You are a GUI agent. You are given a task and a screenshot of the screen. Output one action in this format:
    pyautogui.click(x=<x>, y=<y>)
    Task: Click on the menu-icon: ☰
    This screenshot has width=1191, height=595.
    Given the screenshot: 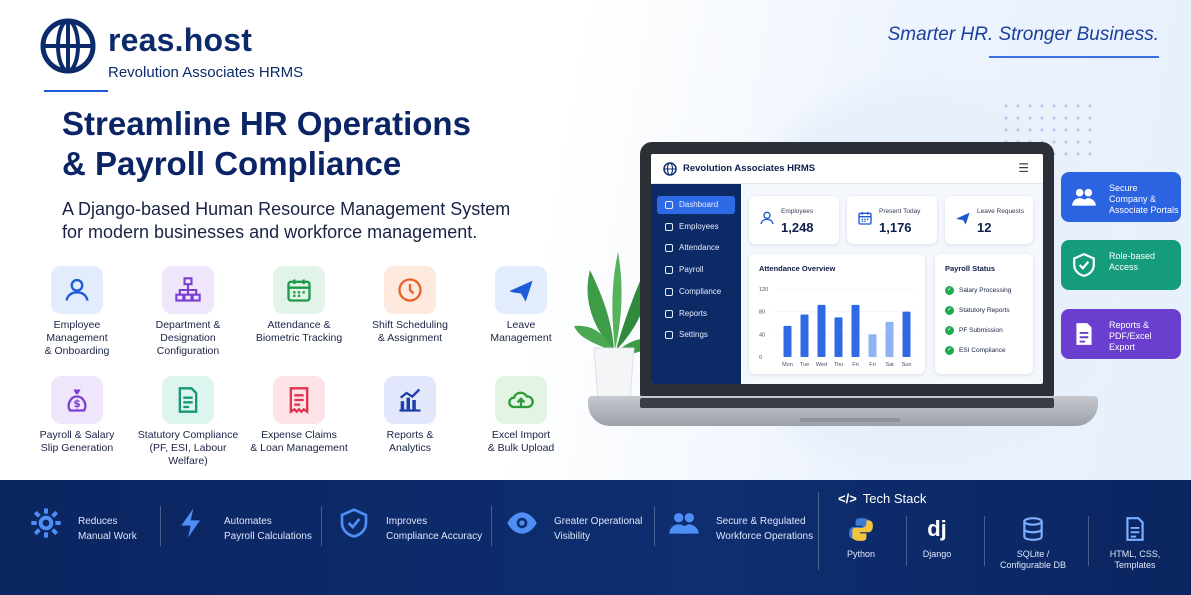 What is the action you would take?
    pyautogui.click(x=1023, y=168)
    